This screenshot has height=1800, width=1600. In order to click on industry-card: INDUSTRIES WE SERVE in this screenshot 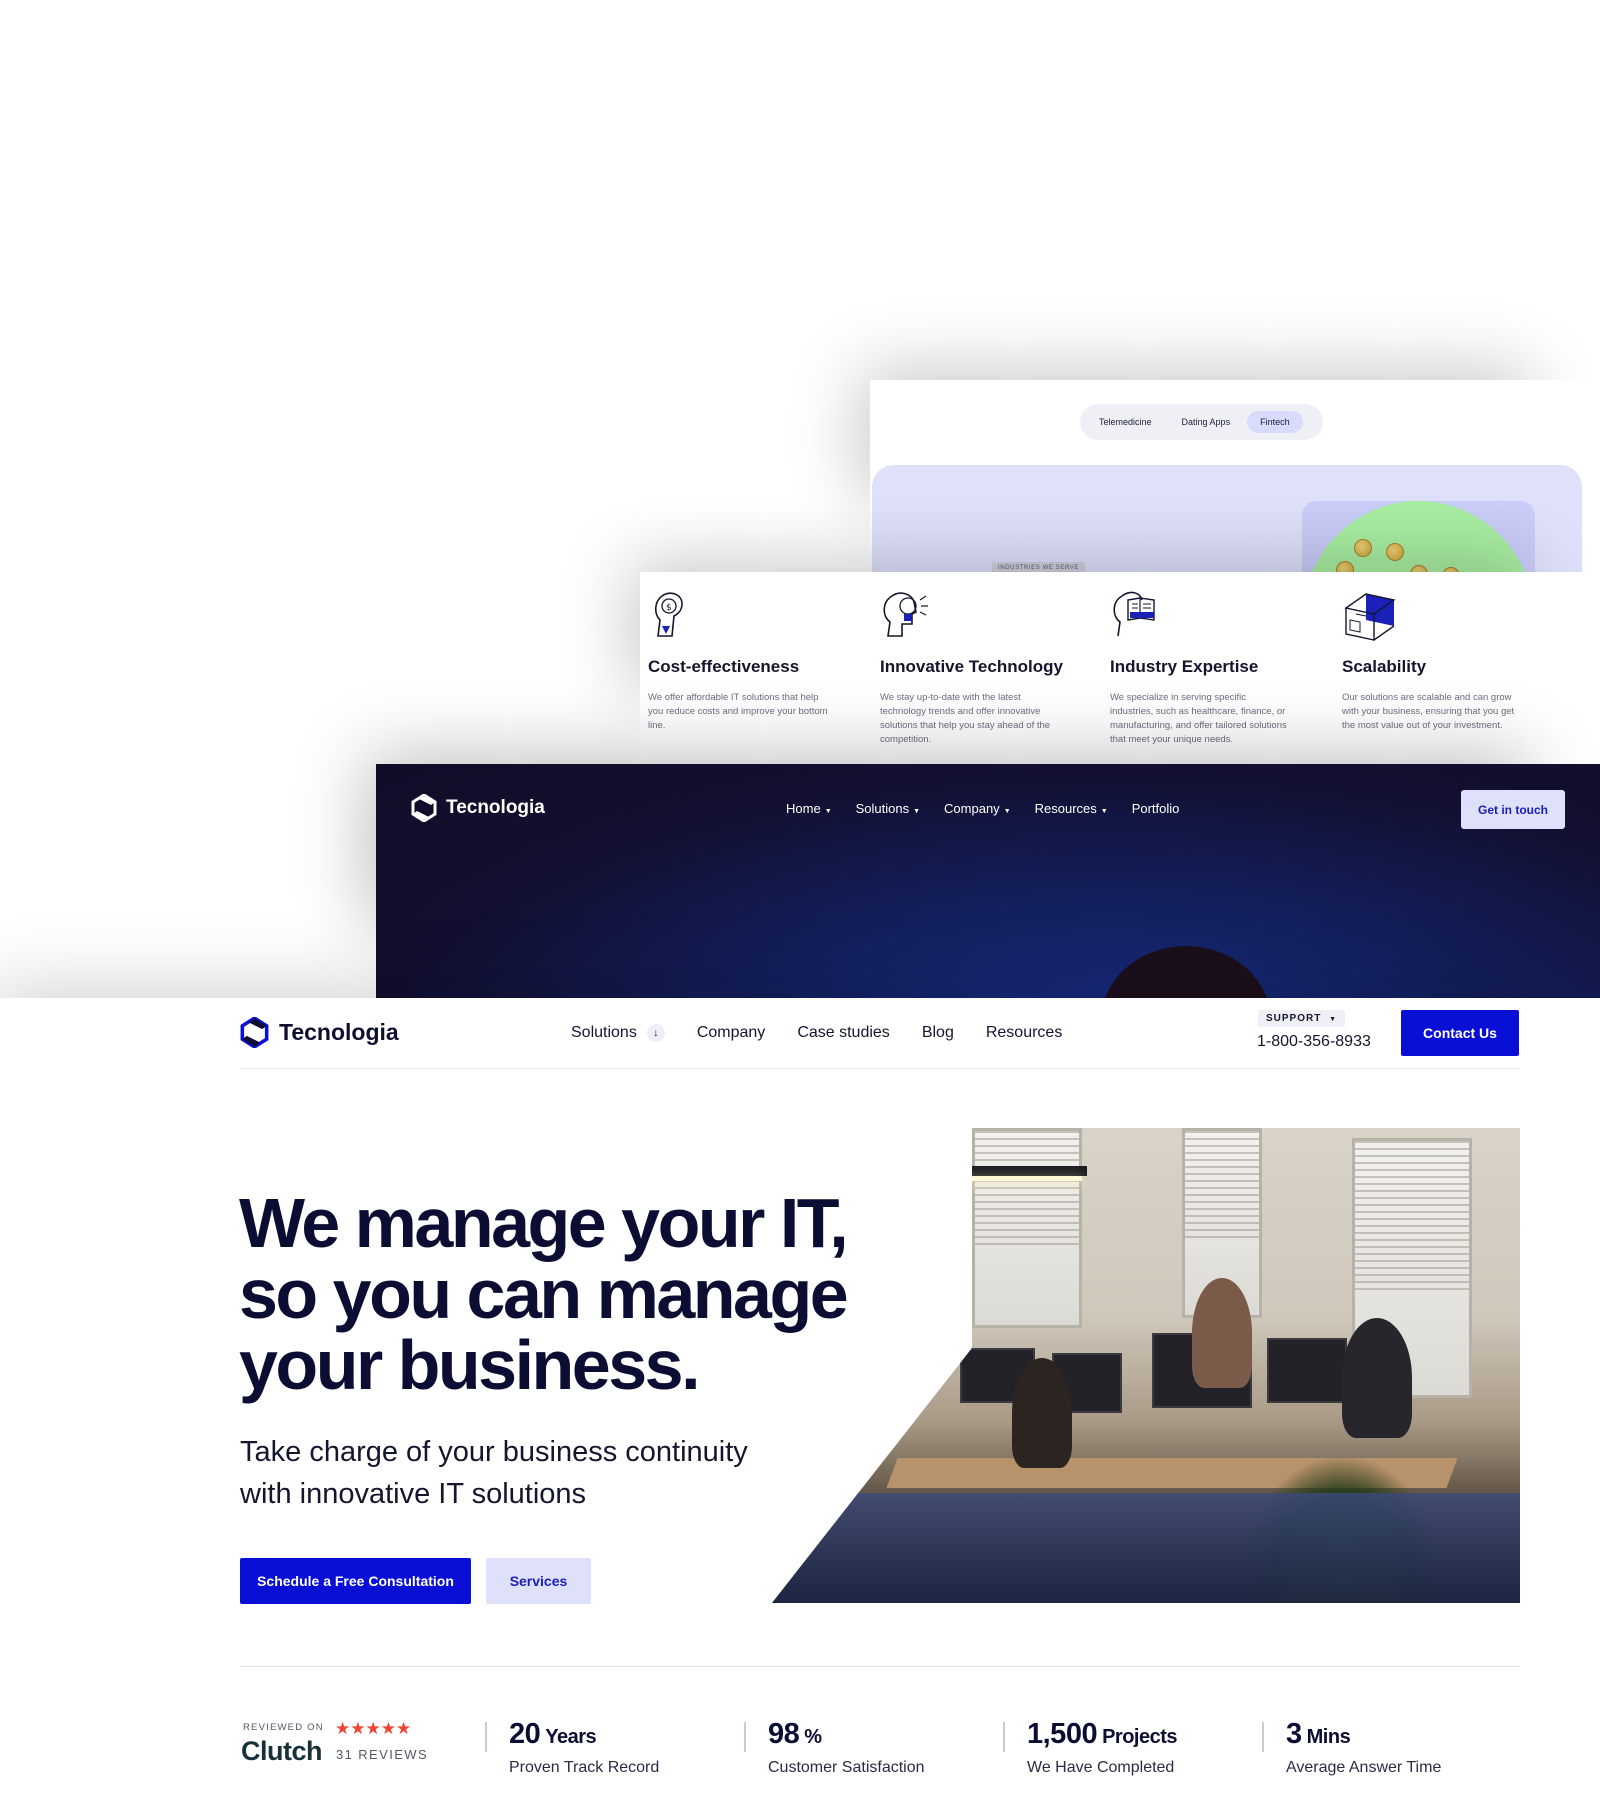, I will do `click(1227, 518)`.